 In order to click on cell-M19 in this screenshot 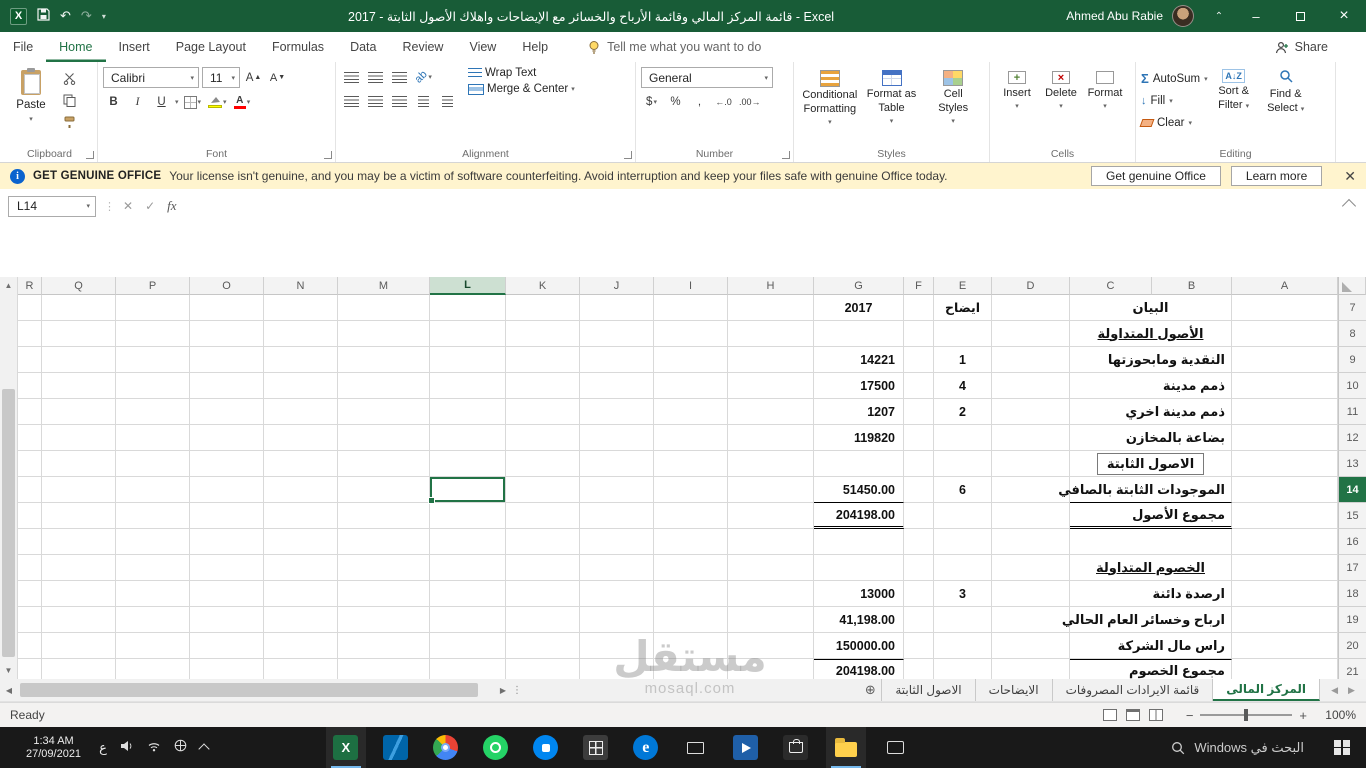, I will do `click(384, 620)`.